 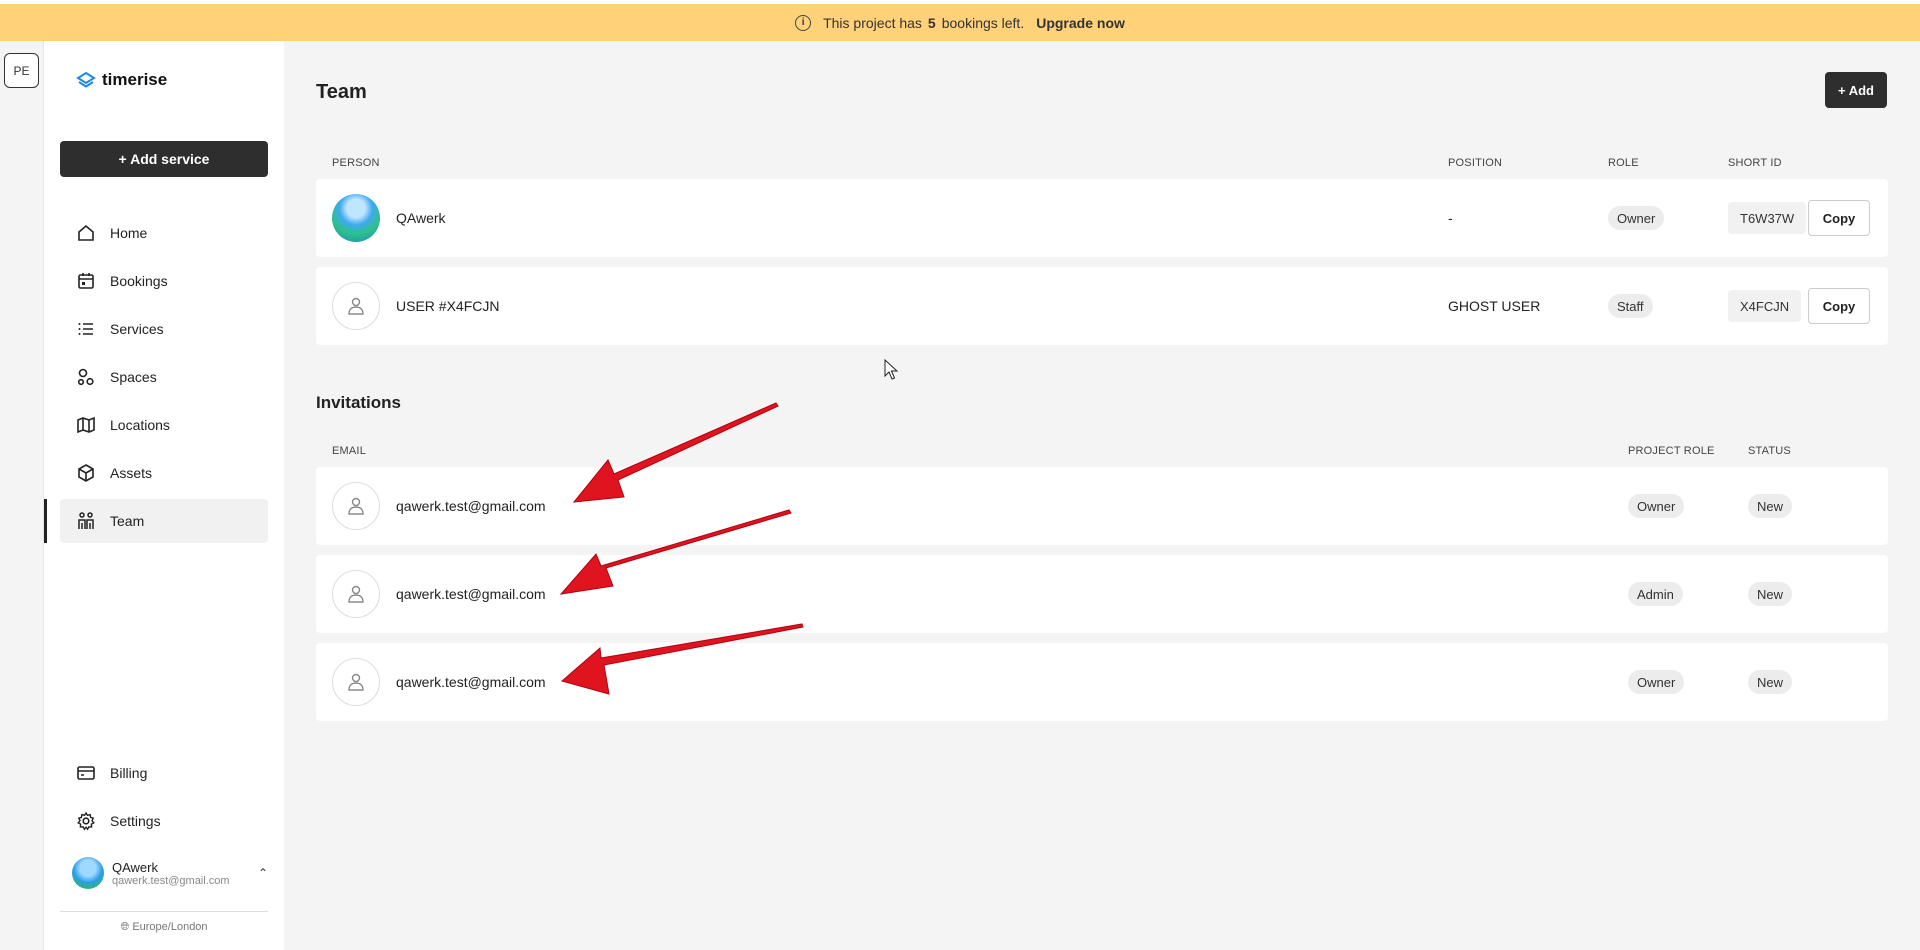 What do you see at coordinates (1080, 23) in the screenshot?
I see `upgrade-link: Upgrade now` at bounding box center [1080, 23].